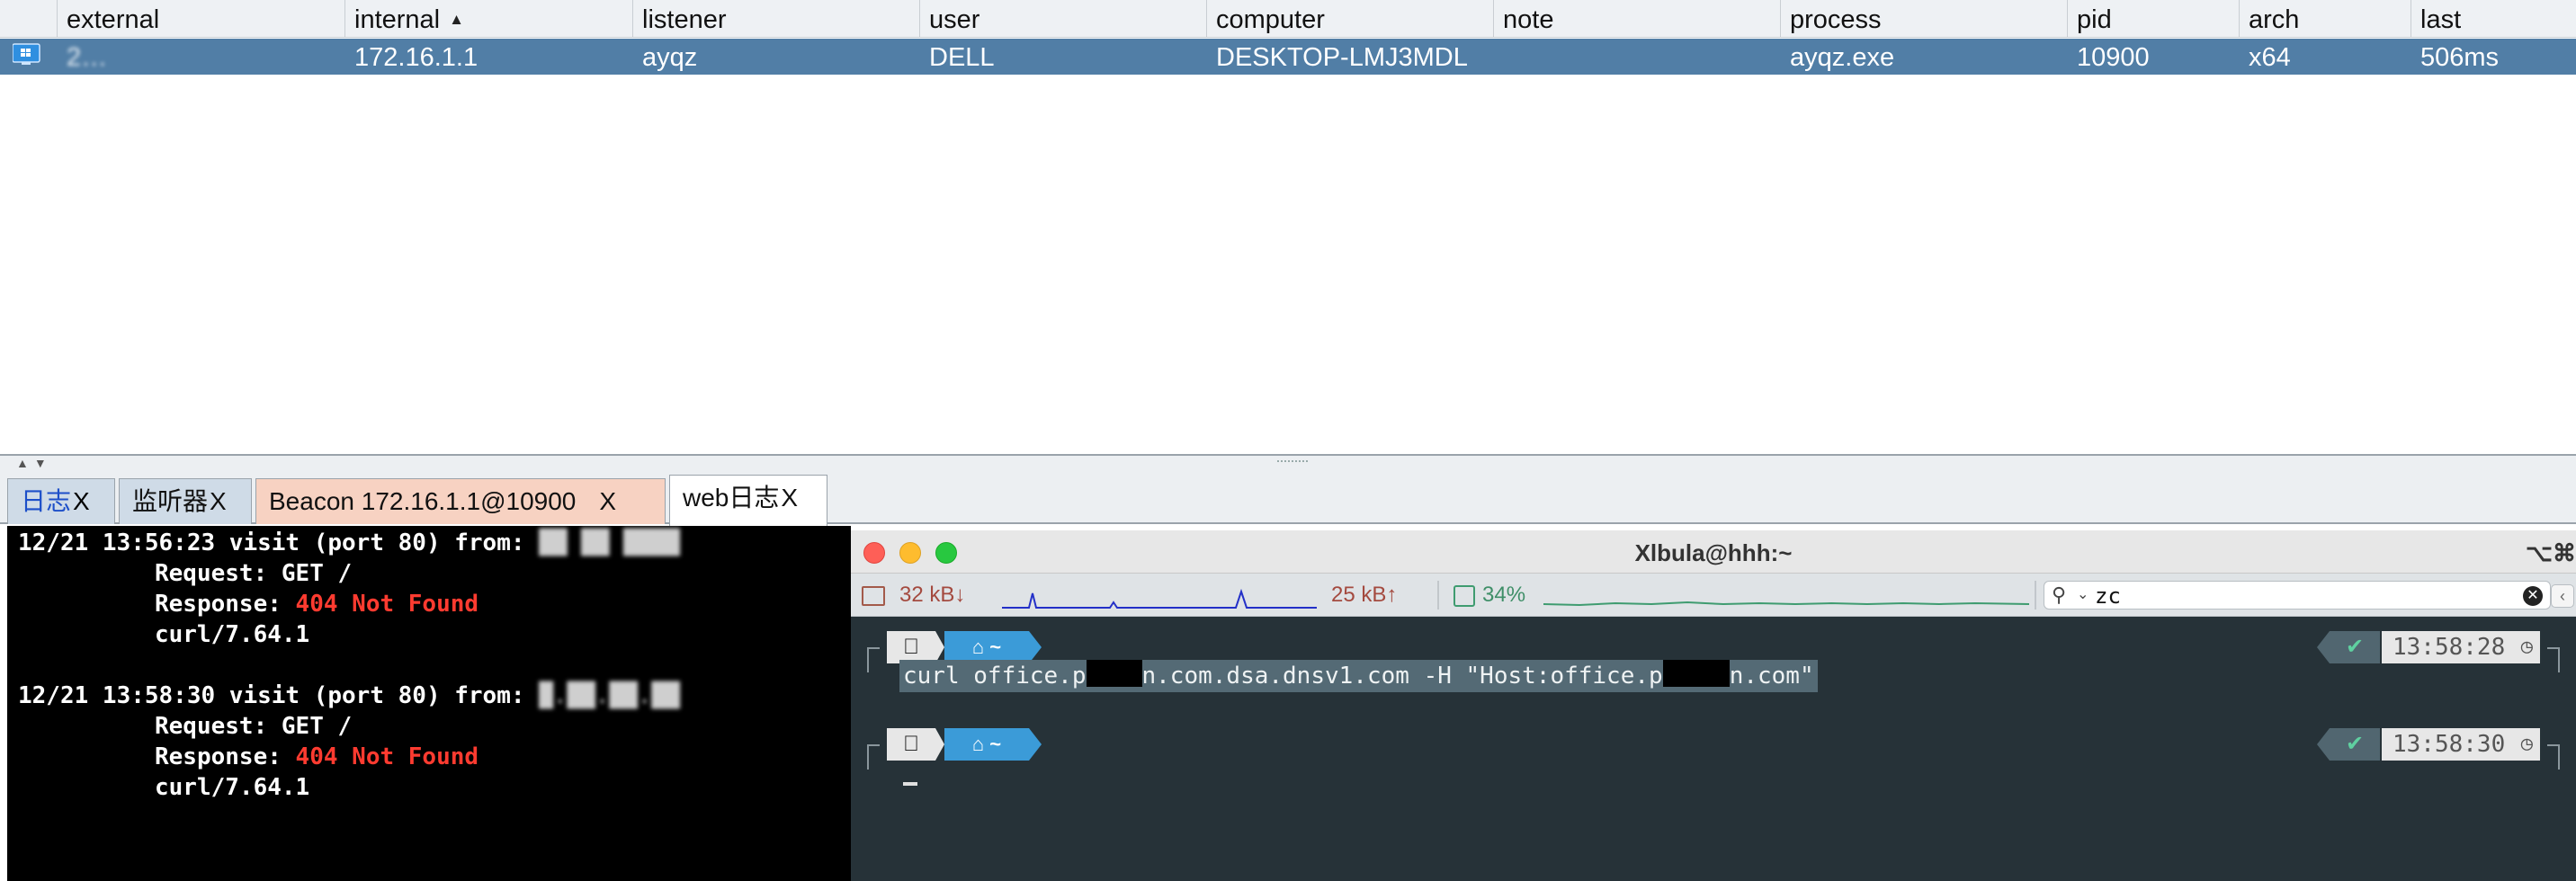  Describe the element at coordinates (2094, 20) in the screenshot. I see `column-label: pid` at that location.